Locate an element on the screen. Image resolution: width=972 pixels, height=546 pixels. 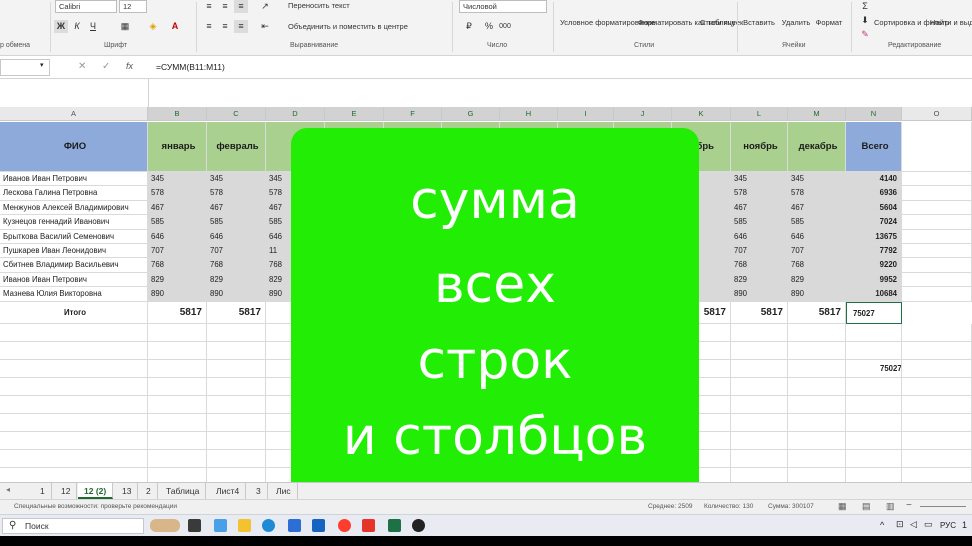
delete-button: Удалить is located at coordinates (796, 22).